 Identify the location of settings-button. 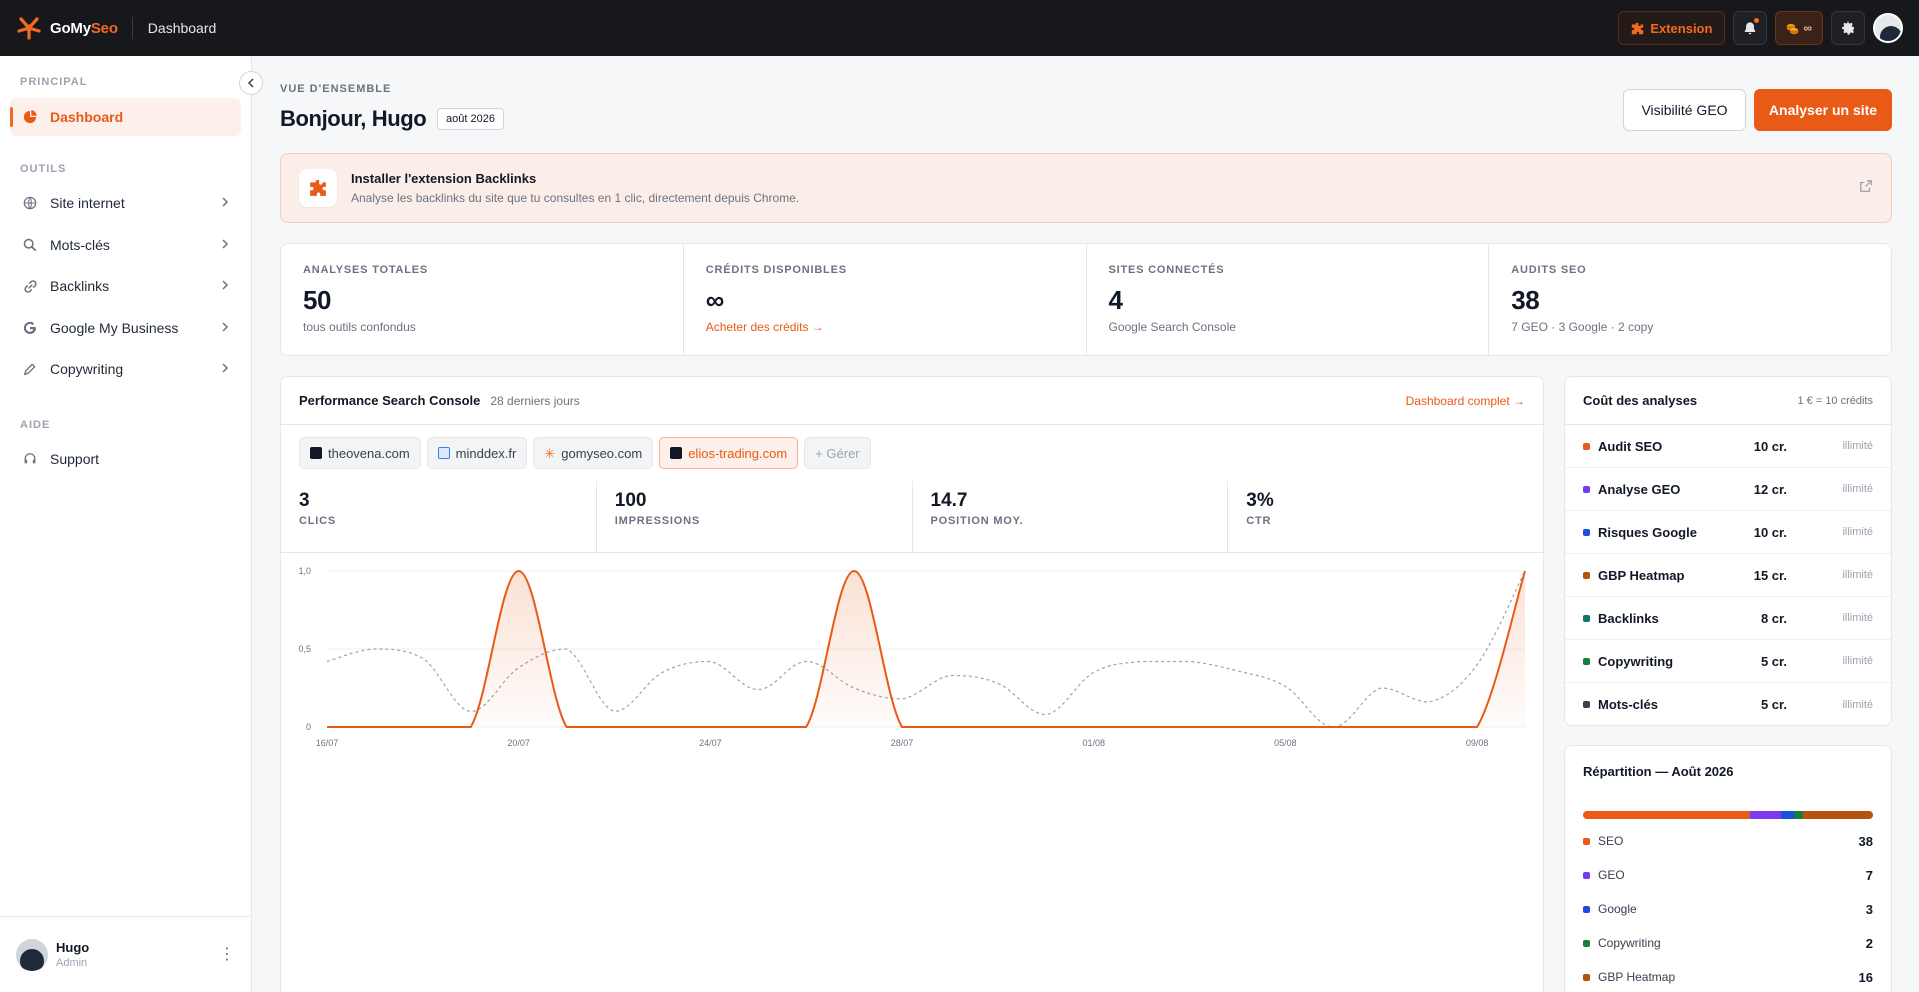
(1848, 28).